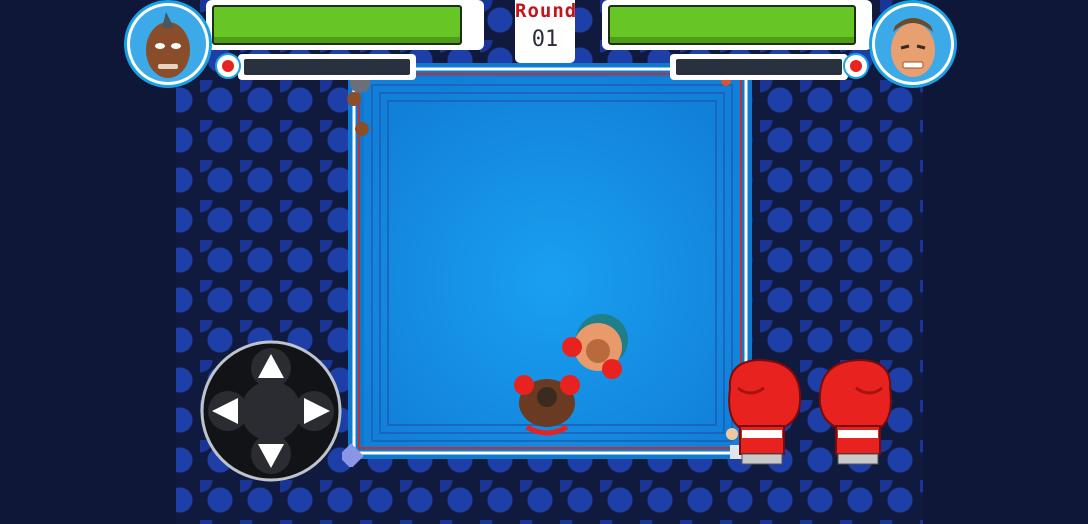 The width and height of the screenshot is (1088, 524). I want to click on player-health-bar, so click(337, 25).